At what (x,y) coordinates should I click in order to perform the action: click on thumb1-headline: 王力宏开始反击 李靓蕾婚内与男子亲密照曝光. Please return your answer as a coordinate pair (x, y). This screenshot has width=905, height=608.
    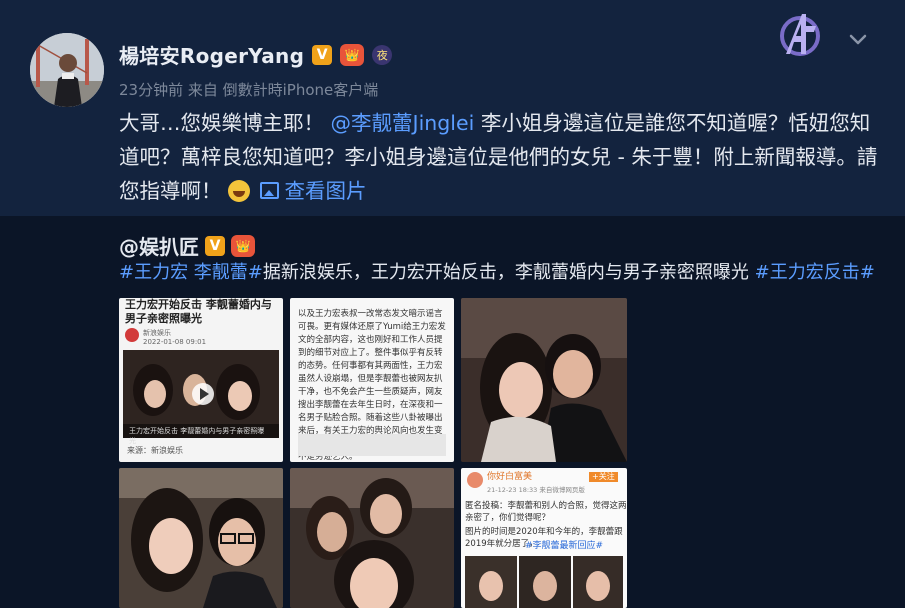
    Looking at the image, I should click on (198, 311).